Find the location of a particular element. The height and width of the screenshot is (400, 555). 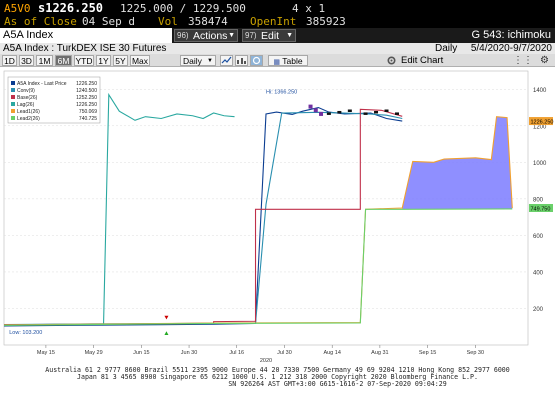

interval-select: Daily ▼ is located at coordinates (198, 60).